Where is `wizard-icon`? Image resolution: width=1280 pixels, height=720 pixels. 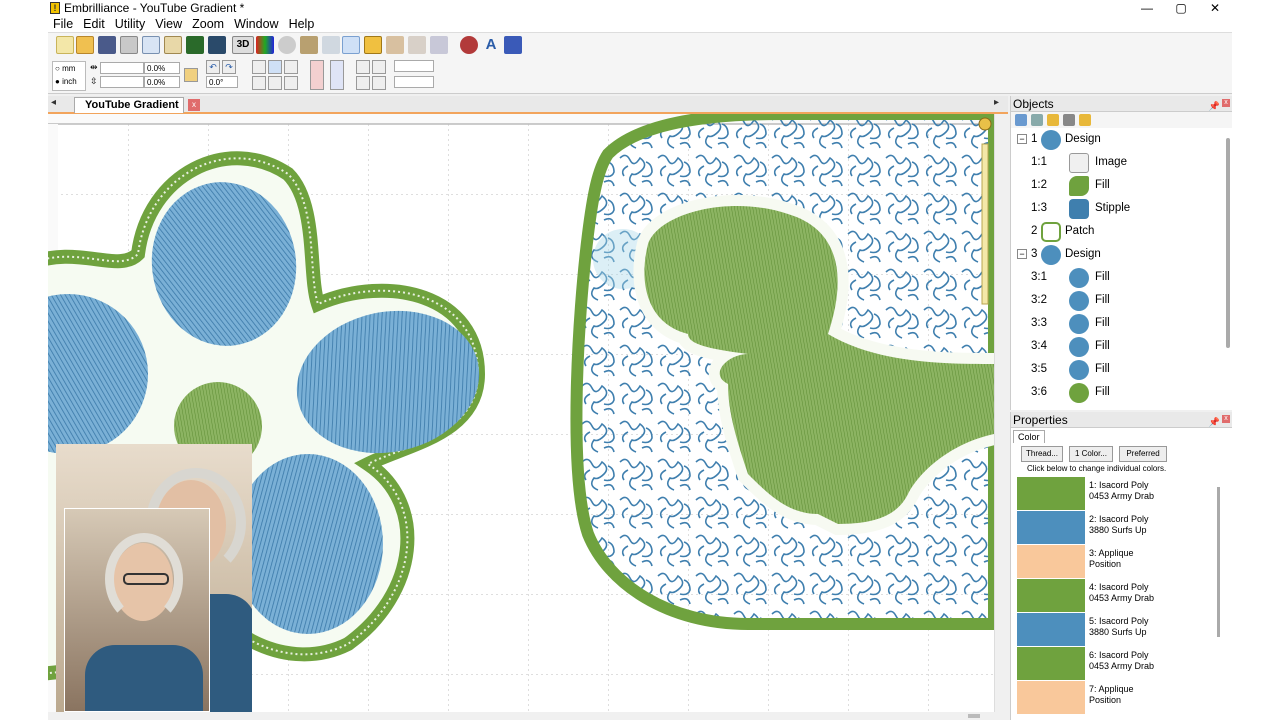 wizard-icon is located at coordinates (513, 45).